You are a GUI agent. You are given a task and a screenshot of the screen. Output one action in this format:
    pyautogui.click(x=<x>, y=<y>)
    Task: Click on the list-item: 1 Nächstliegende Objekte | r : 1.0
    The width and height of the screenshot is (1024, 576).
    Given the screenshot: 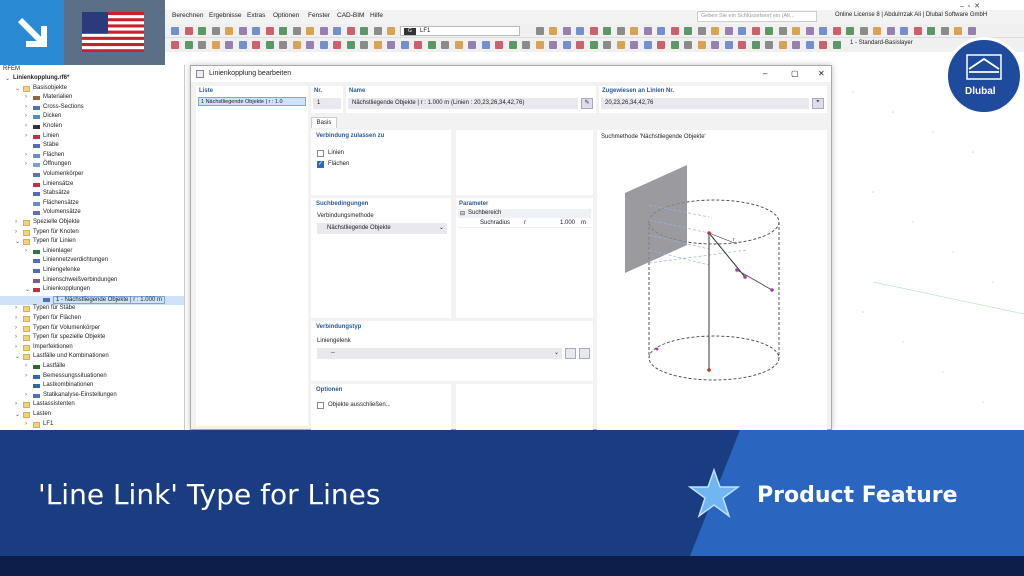 What is the action you would take?
    pyautogui.click(x=252, y=101)
    